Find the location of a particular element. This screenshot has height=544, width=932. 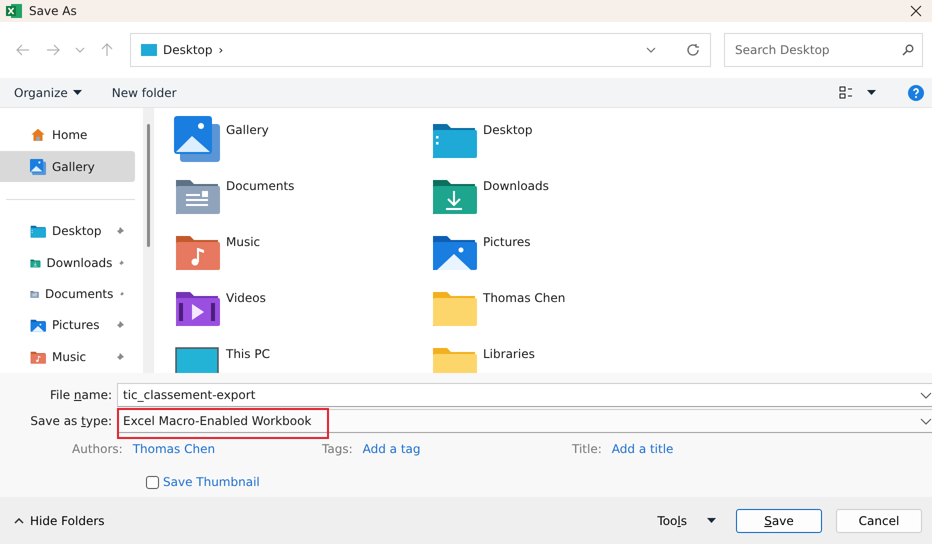

folder-item: Music is located at coordinates (302, 256).